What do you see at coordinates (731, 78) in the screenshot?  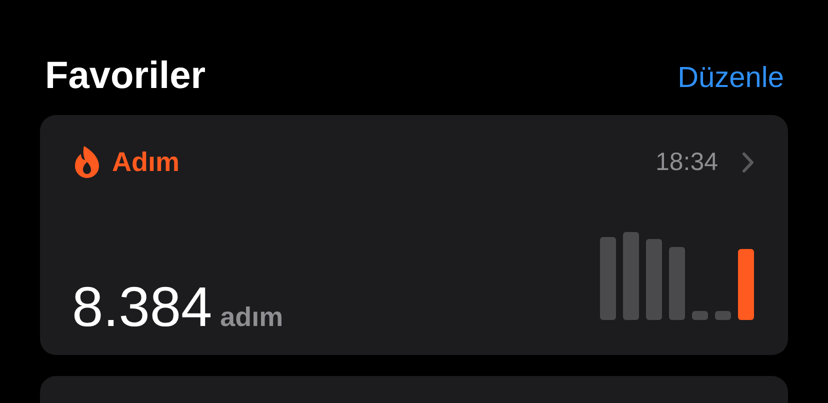 I see `edit-link: Düzenle` at bounding box center [731, 78].